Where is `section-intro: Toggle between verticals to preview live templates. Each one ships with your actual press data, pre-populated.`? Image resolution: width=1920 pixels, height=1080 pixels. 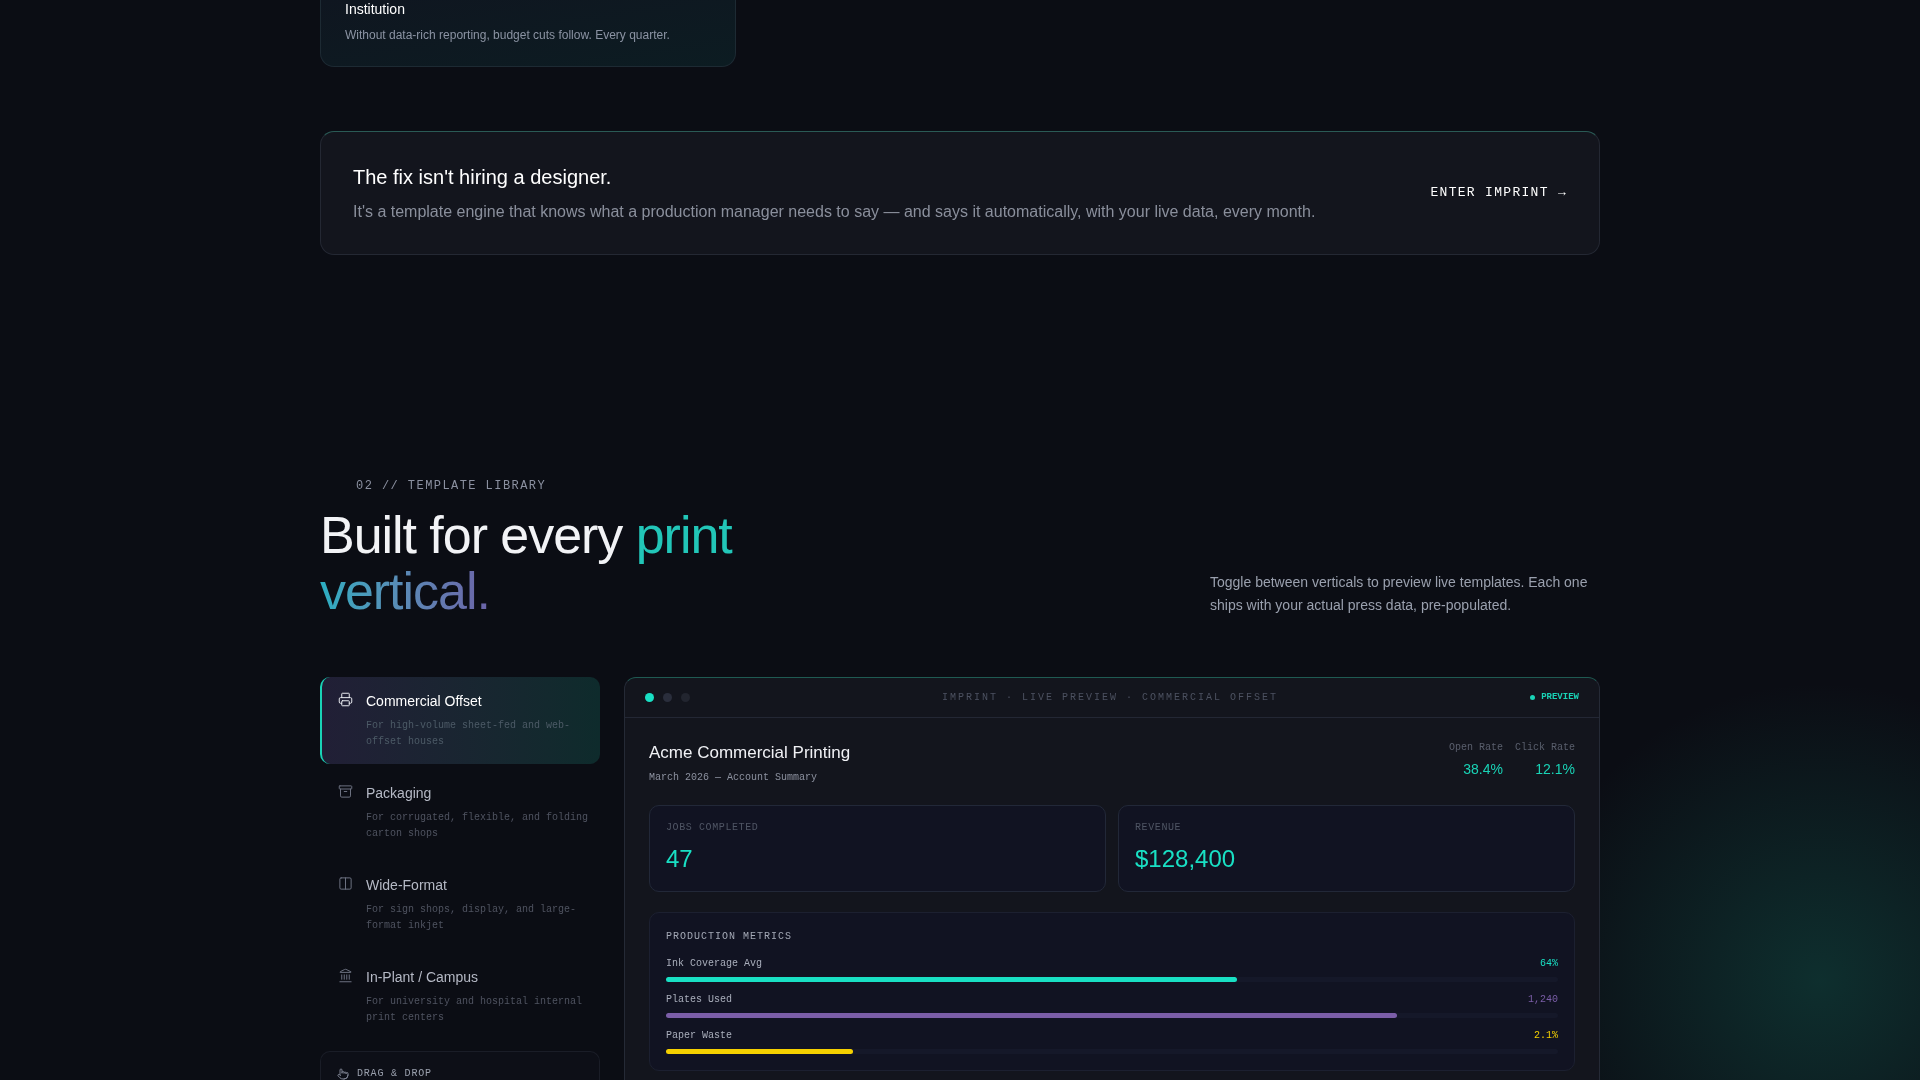 section-intro: Toggle between verticals to preview live templates. Each one ships with your actual press data, pre-populated. is located at coordinates (1399, 594).